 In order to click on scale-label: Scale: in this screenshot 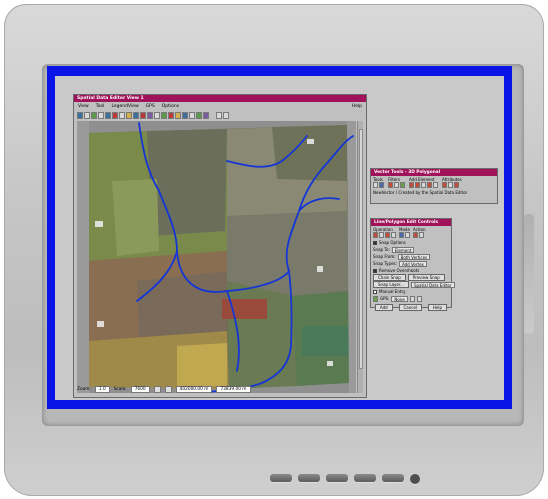, I will do `click(120, 389)`.